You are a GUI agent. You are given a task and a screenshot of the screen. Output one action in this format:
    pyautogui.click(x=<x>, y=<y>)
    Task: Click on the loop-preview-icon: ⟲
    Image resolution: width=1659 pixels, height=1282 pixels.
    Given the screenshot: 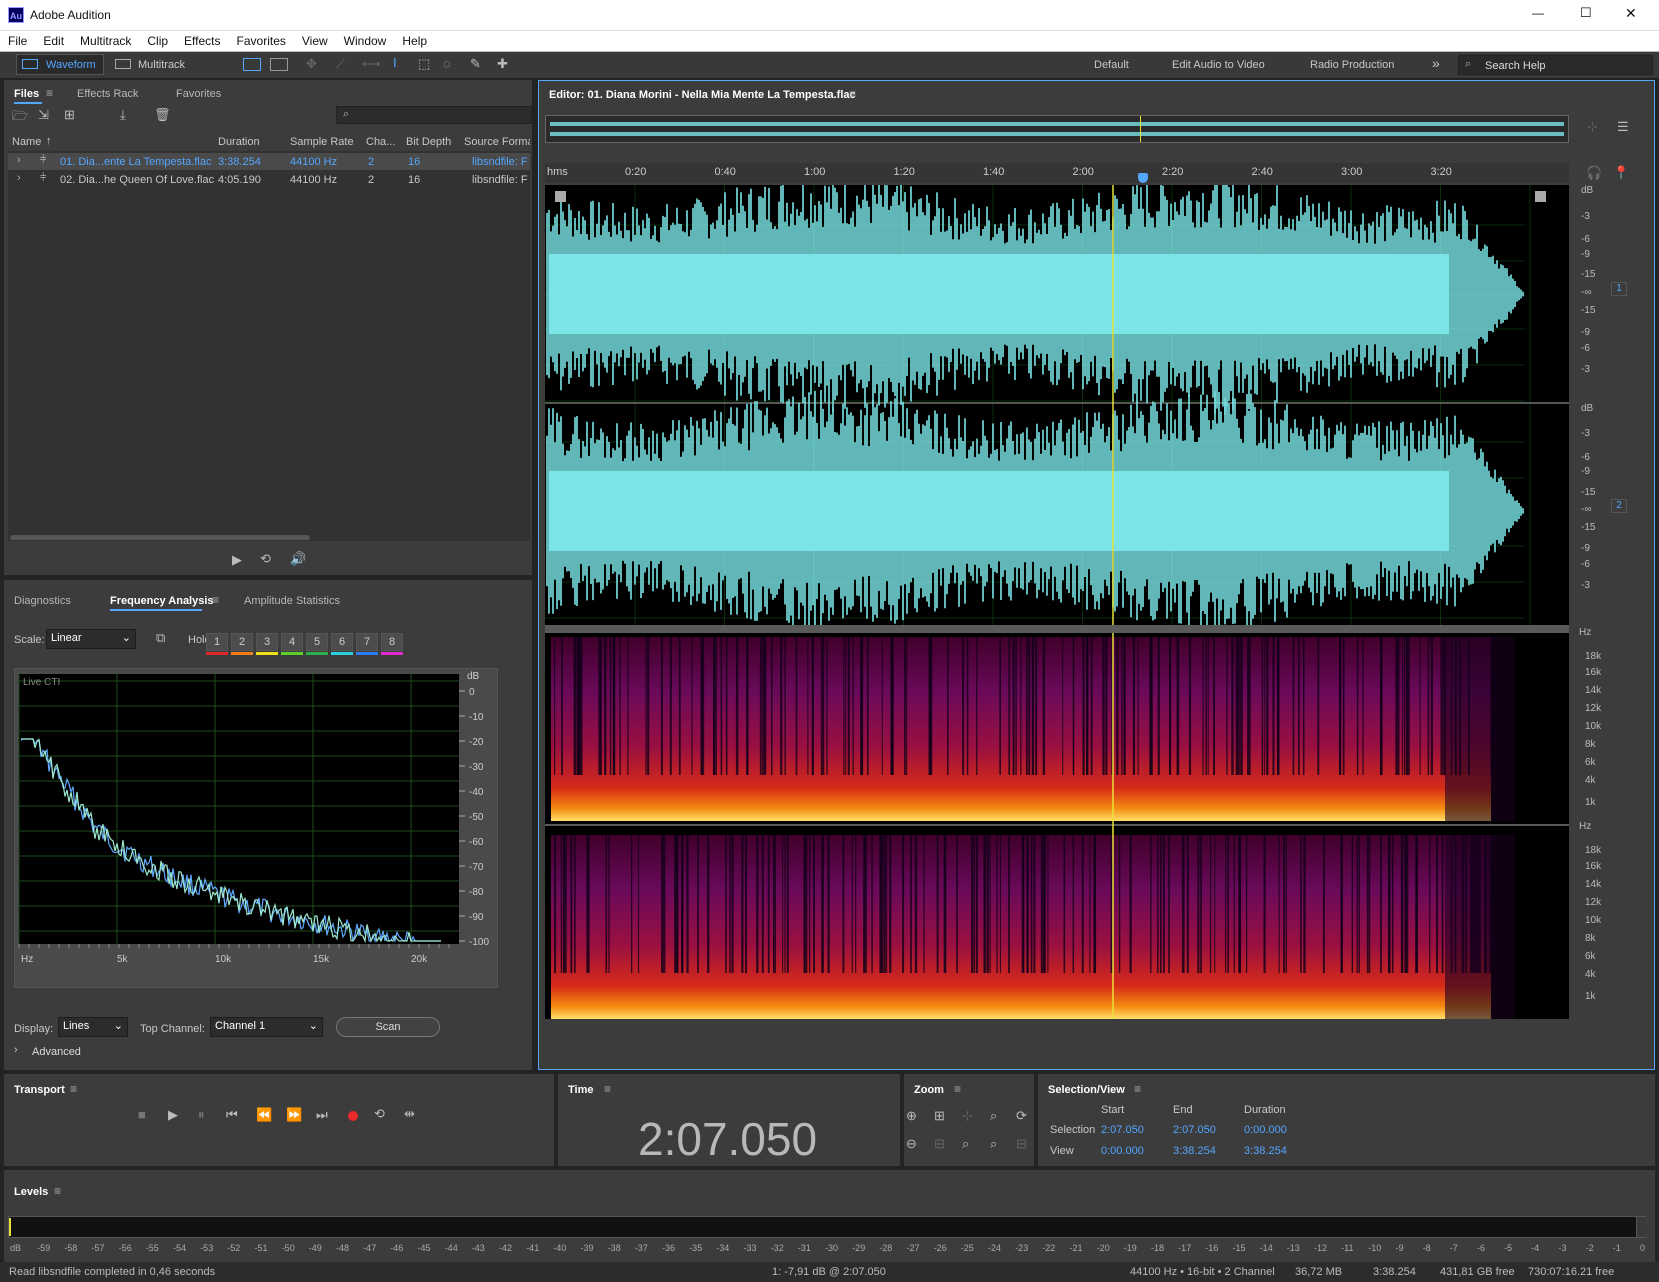 What is the action you would take?
    pyautogui.click(x=265, y=559)
    